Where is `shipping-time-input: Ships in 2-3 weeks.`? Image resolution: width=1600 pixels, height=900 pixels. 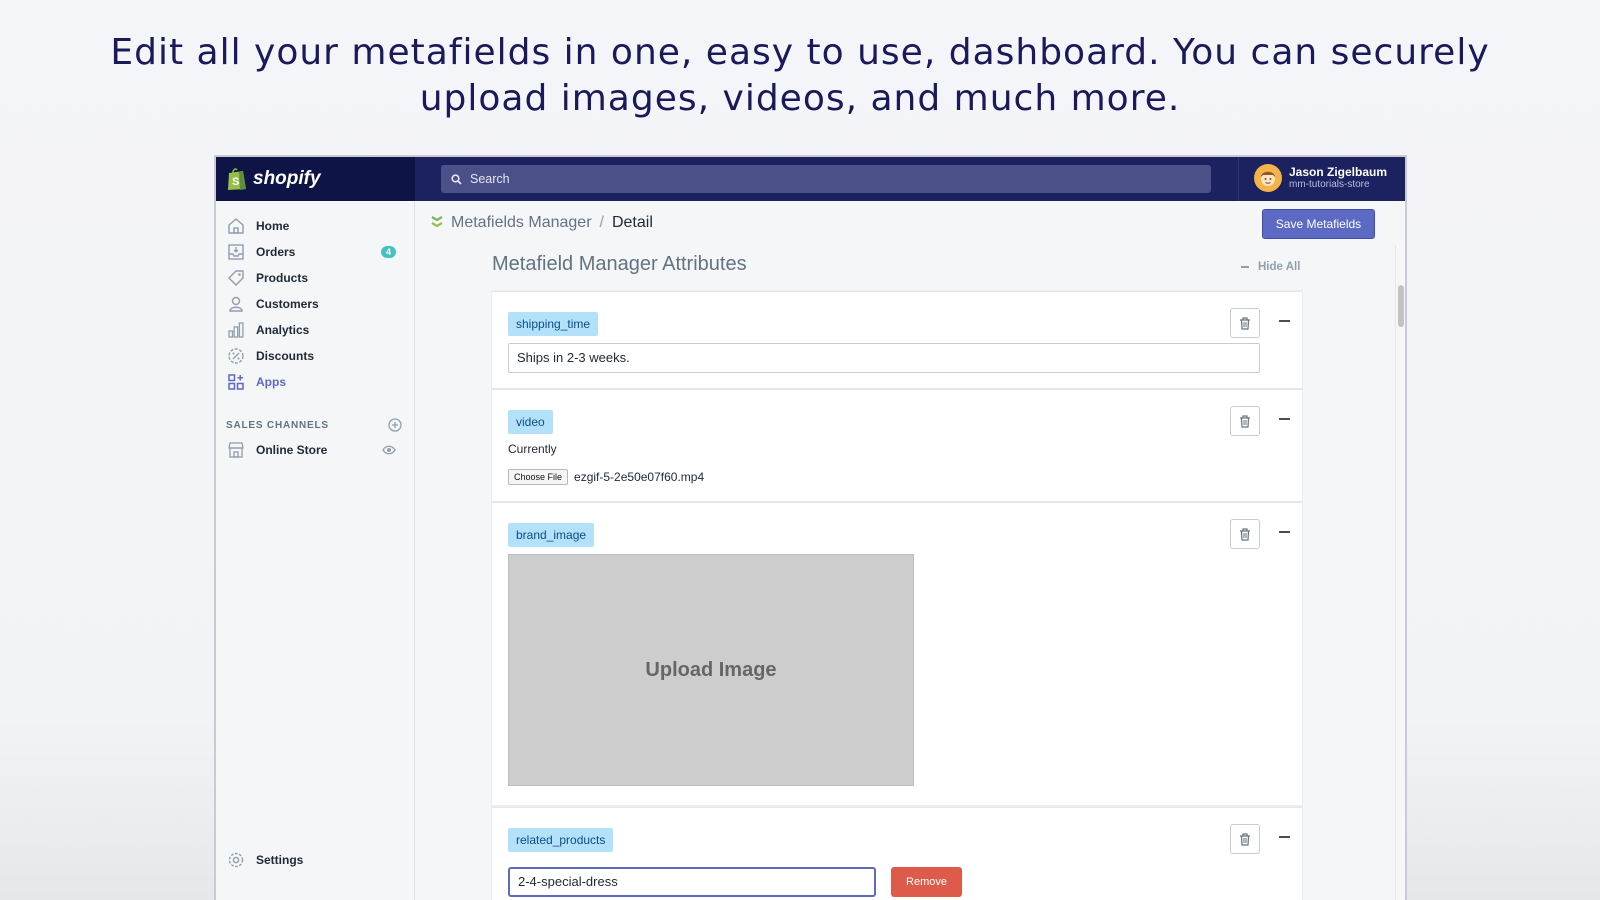
shipping-time-input: Ships in 2-3 weeks. is located at coordinates (884, 358).